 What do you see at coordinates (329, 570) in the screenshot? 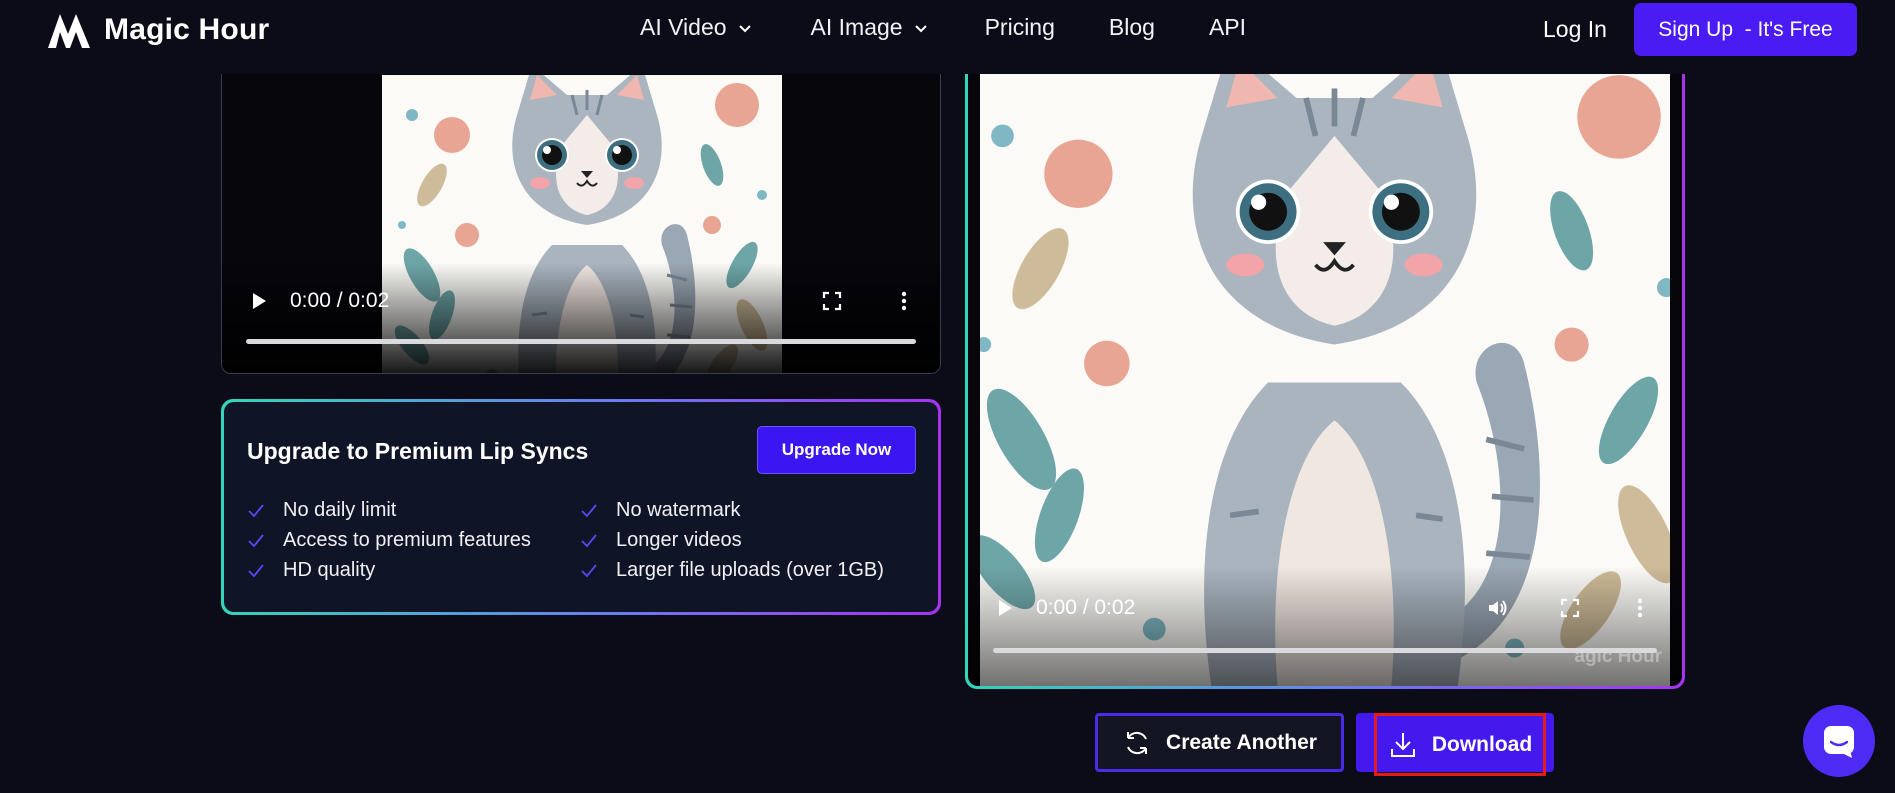
I see `feature-label: HD quality` at bounding box center [329, 570].